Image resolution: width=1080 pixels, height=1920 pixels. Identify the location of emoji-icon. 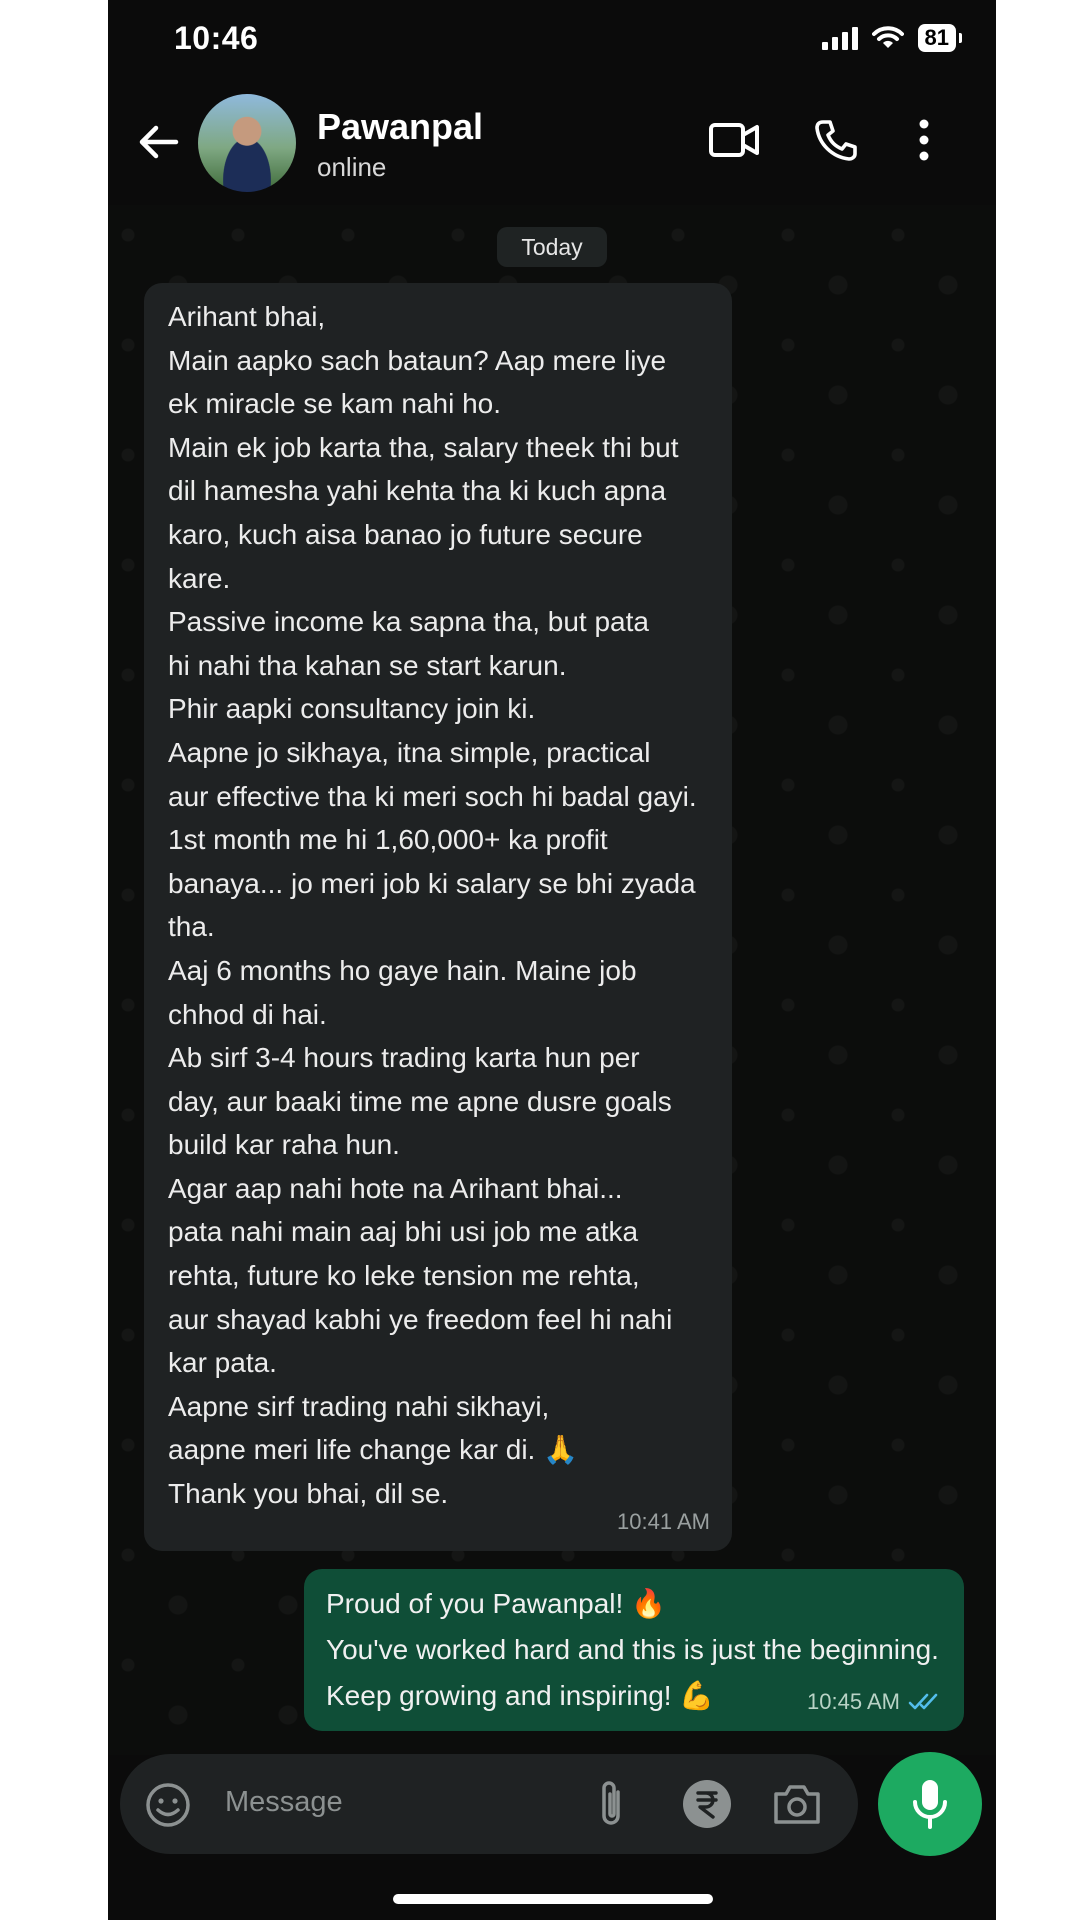
(168, 1805).